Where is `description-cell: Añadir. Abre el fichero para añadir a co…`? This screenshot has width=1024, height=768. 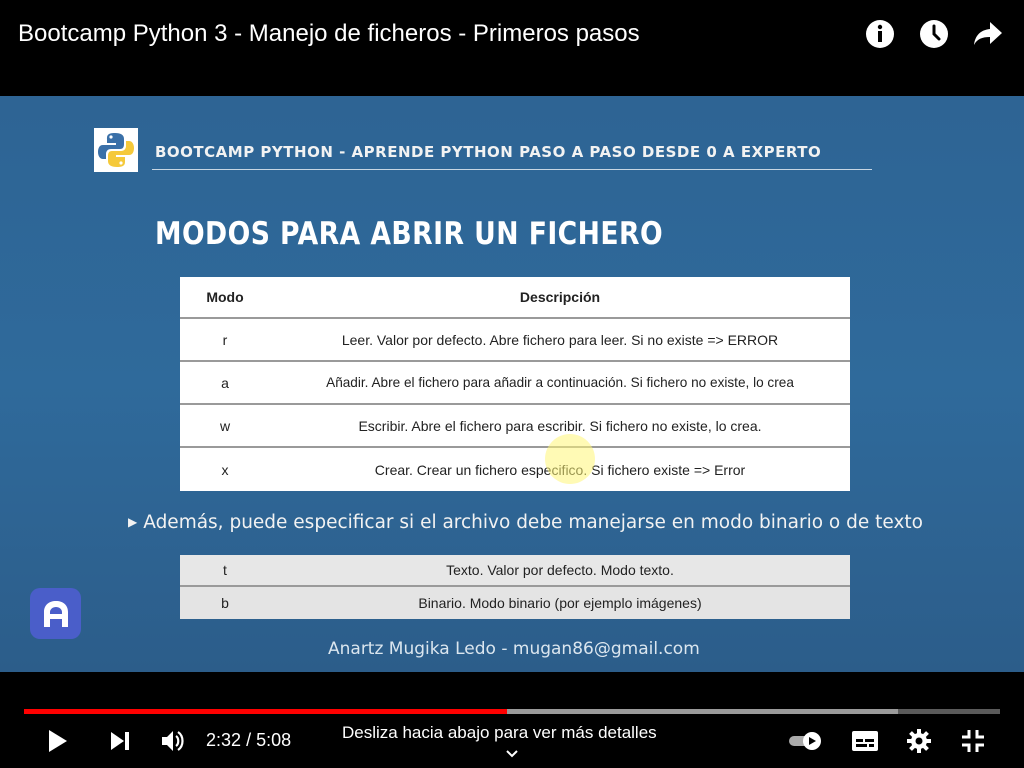
description-cell: Añadir. Abre el fichero para añadir a co… is located at coordinates (560, 382).